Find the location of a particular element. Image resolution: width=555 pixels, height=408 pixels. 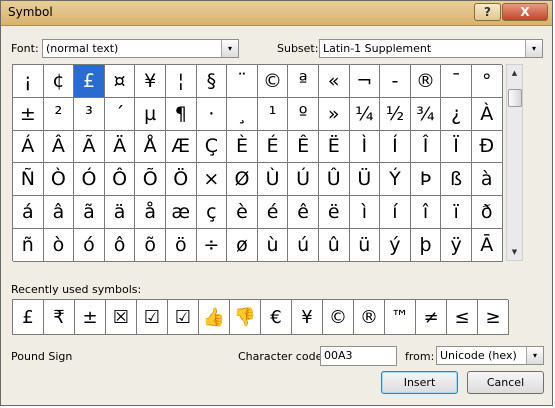

symbol-cell: Ê is located at coordinates (303, 147).